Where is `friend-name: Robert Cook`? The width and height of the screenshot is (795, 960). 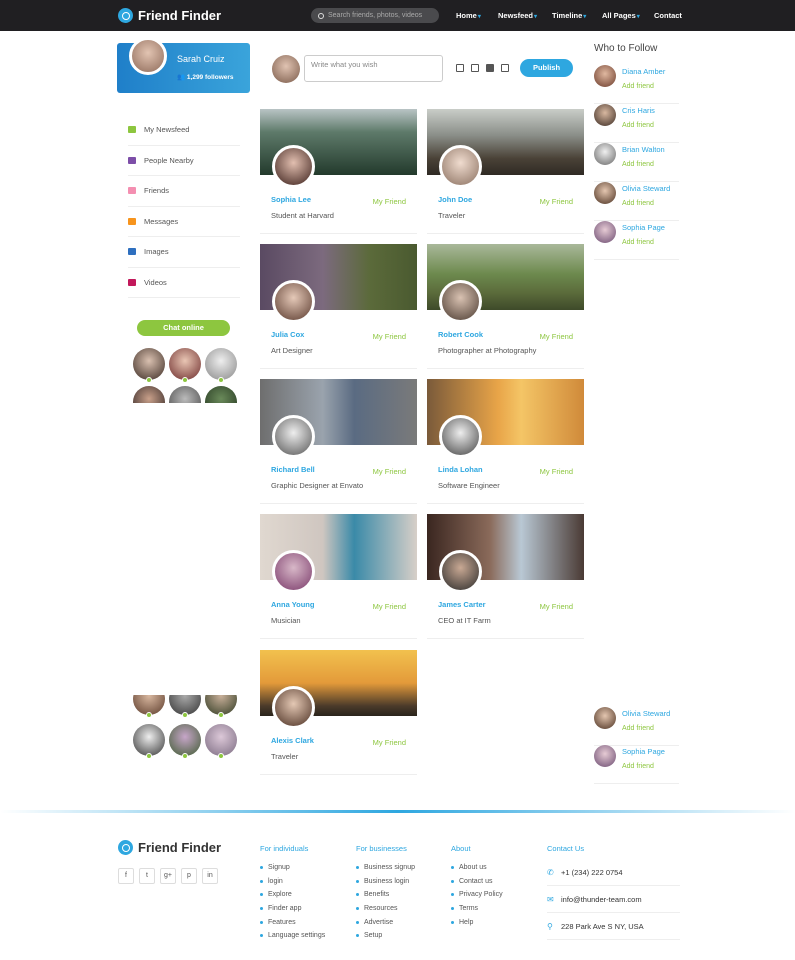 friend-name: Robert Cook is located at coordinates (460, 334).